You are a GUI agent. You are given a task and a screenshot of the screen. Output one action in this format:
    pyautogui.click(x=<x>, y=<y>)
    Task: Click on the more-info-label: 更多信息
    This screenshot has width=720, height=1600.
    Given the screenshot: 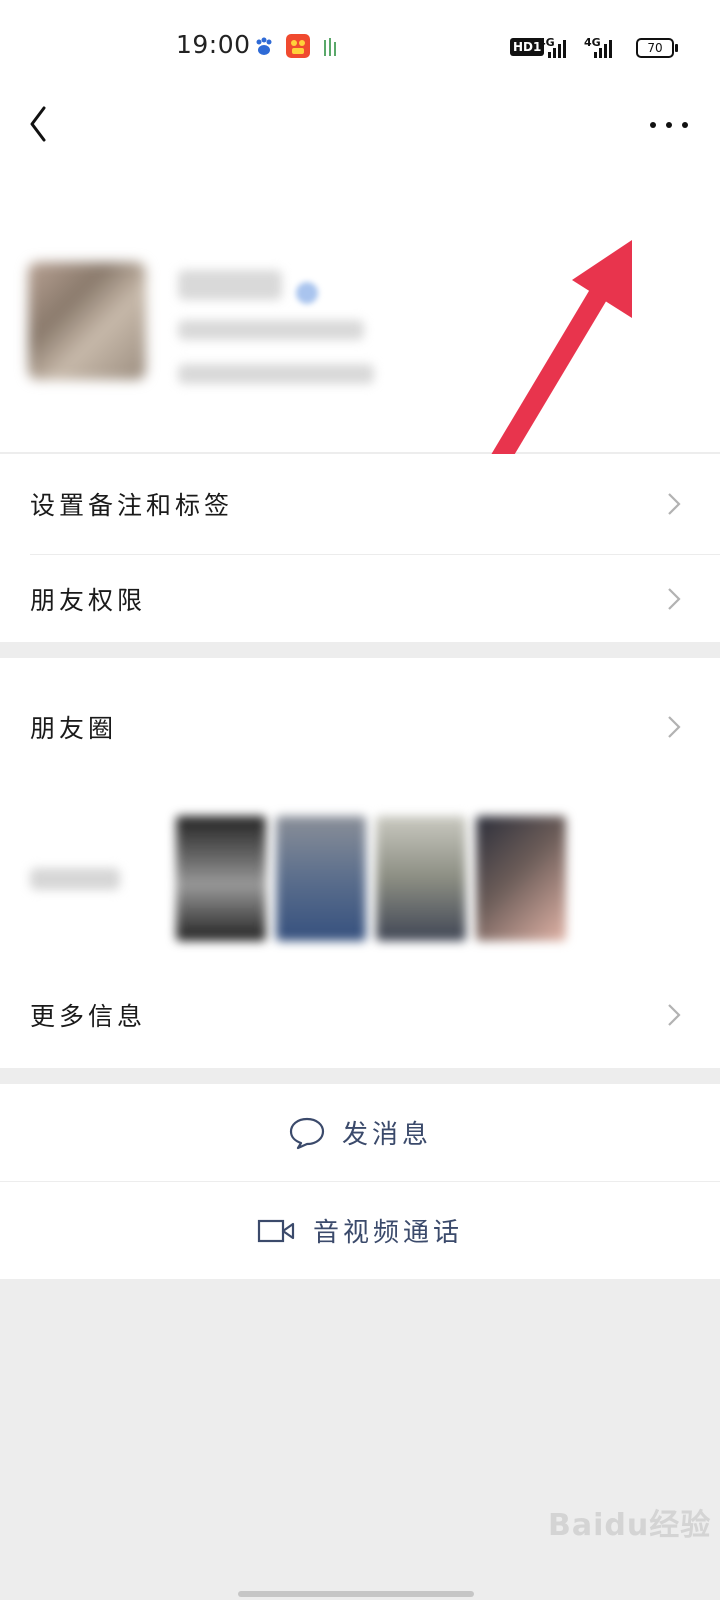 What is the action you would take?
    pyautogui.click(x=88, y=1016)
    